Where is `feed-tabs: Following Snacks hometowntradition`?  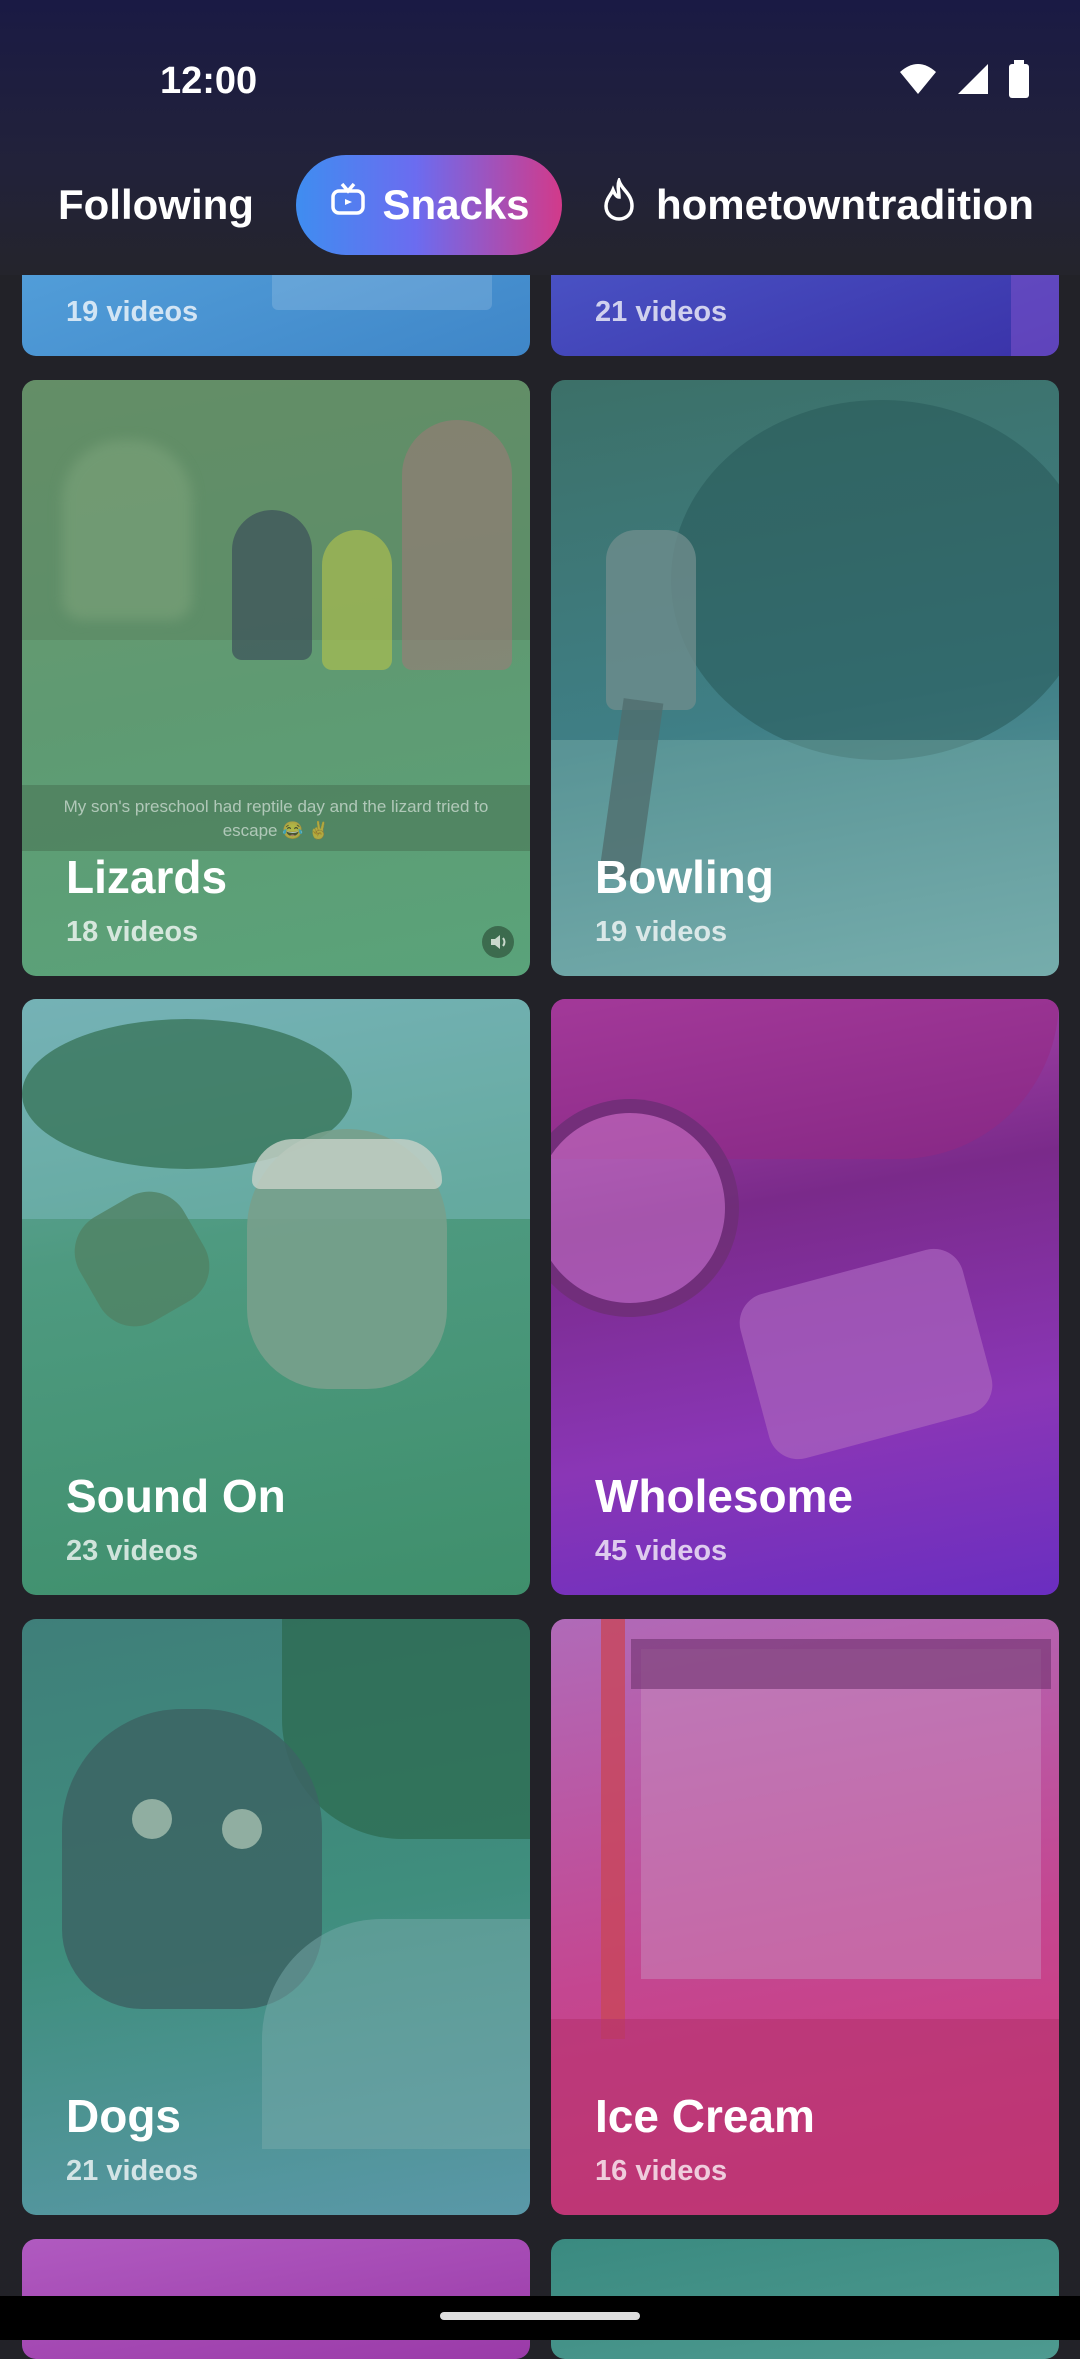
feed-tabs: Following Snacks hometowntradition is located at coordinates (540, 205).